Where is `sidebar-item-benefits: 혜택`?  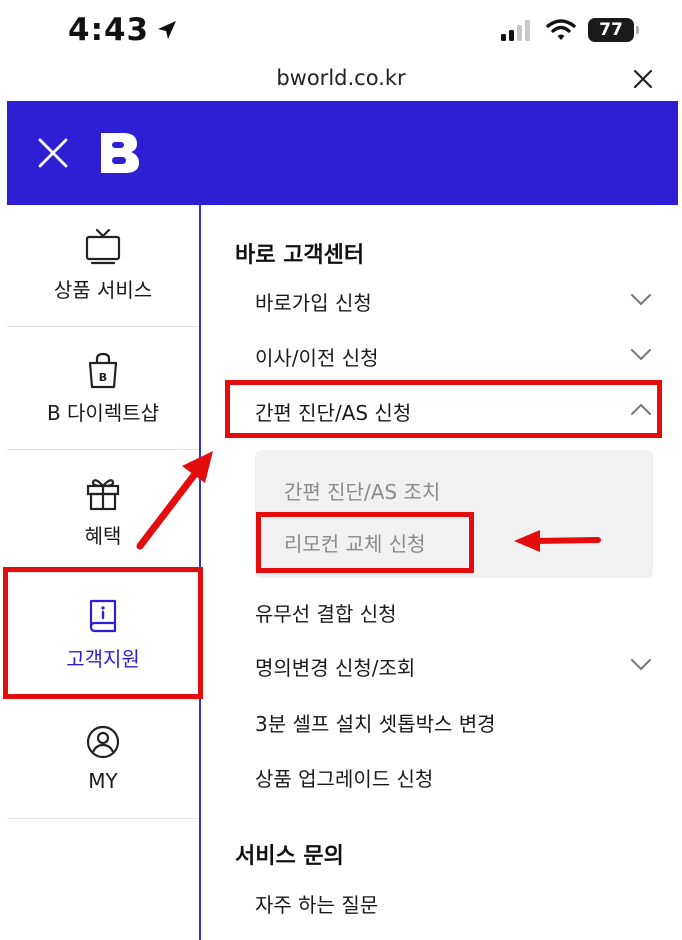 sidebar-item-benefits: 혜택 is located at coordinates (103, 512).